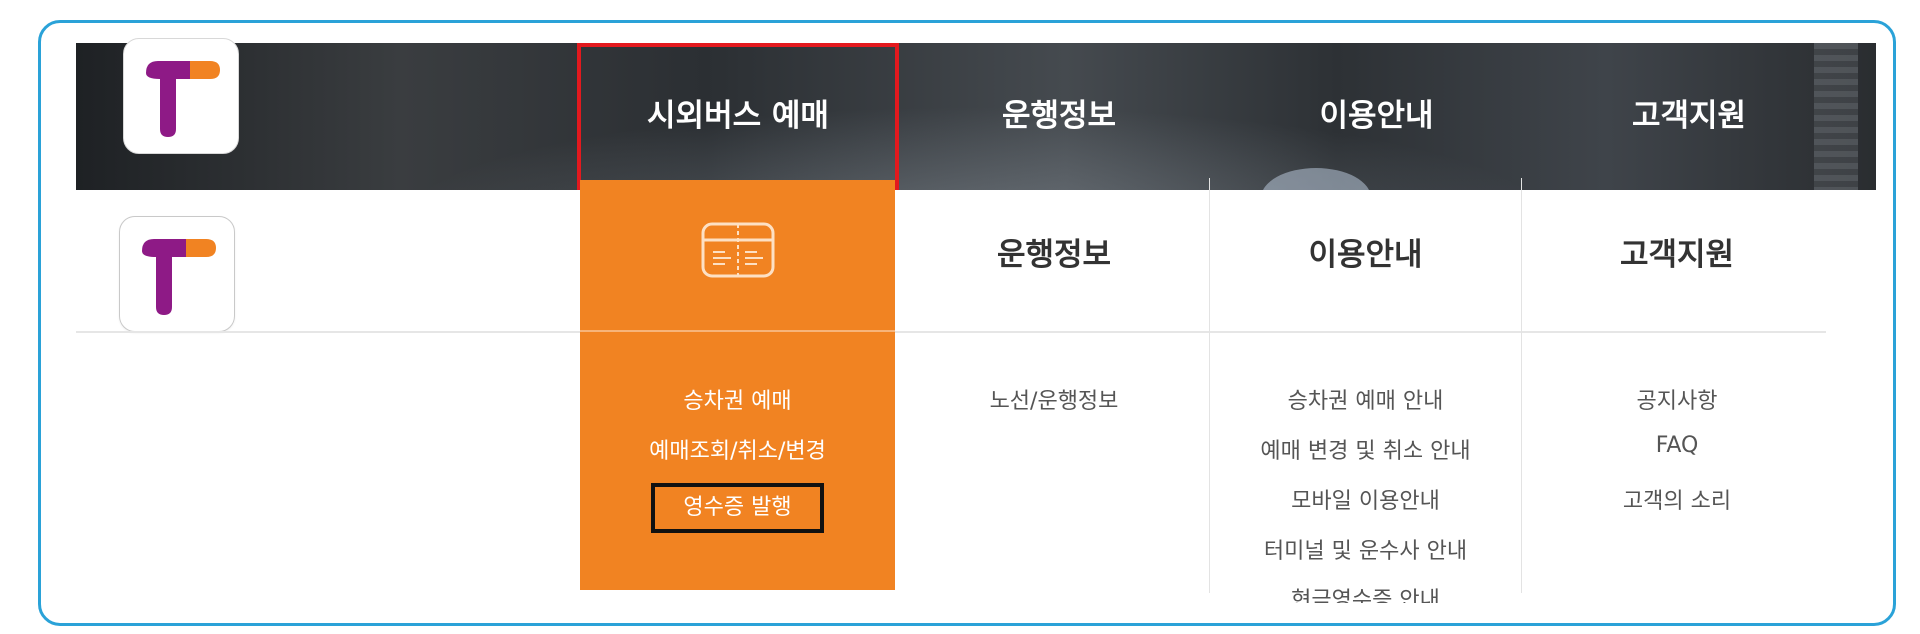 This screenshot has height=634, width=1920. Describe the element at coordinates (737, 408) in the screenshot. I see `menu-item-ticket-booking: 승차권 예매` at that location.